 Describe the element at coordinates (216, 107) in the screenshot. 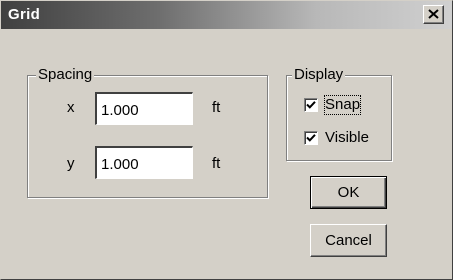

I see `x-unit-label: ft` at that location.